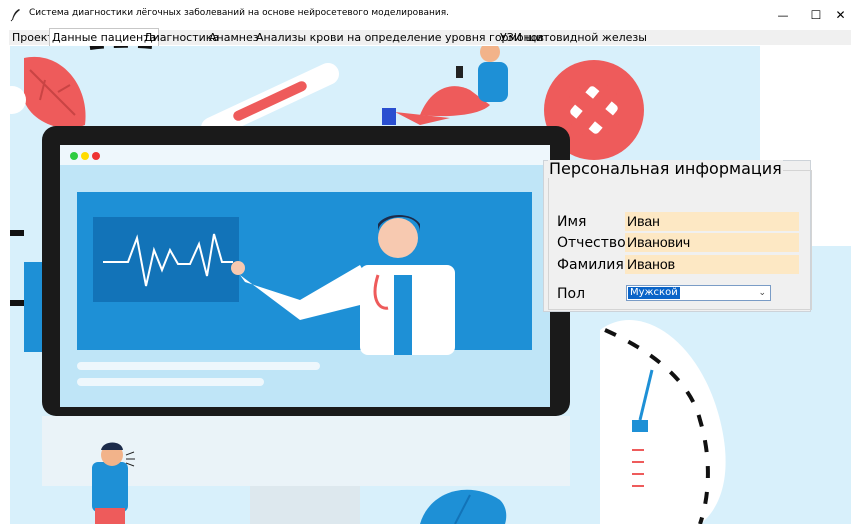  I want to click on close-button: ✕, so click(840, 15).